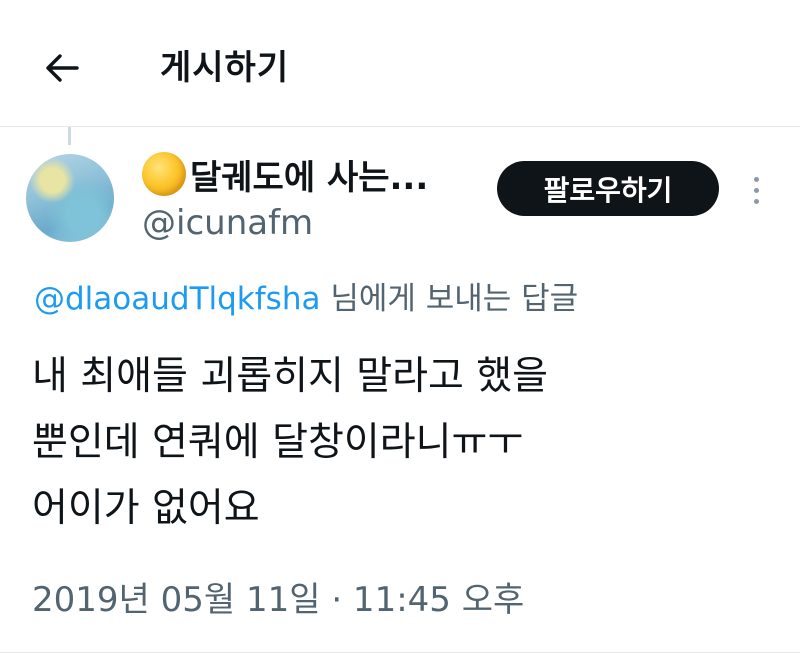 This screenshot has height=655, width=800. What do you see at coordinates (70, 198) in the screenshot?
I see `avatar` at bounding box center [70, 198].